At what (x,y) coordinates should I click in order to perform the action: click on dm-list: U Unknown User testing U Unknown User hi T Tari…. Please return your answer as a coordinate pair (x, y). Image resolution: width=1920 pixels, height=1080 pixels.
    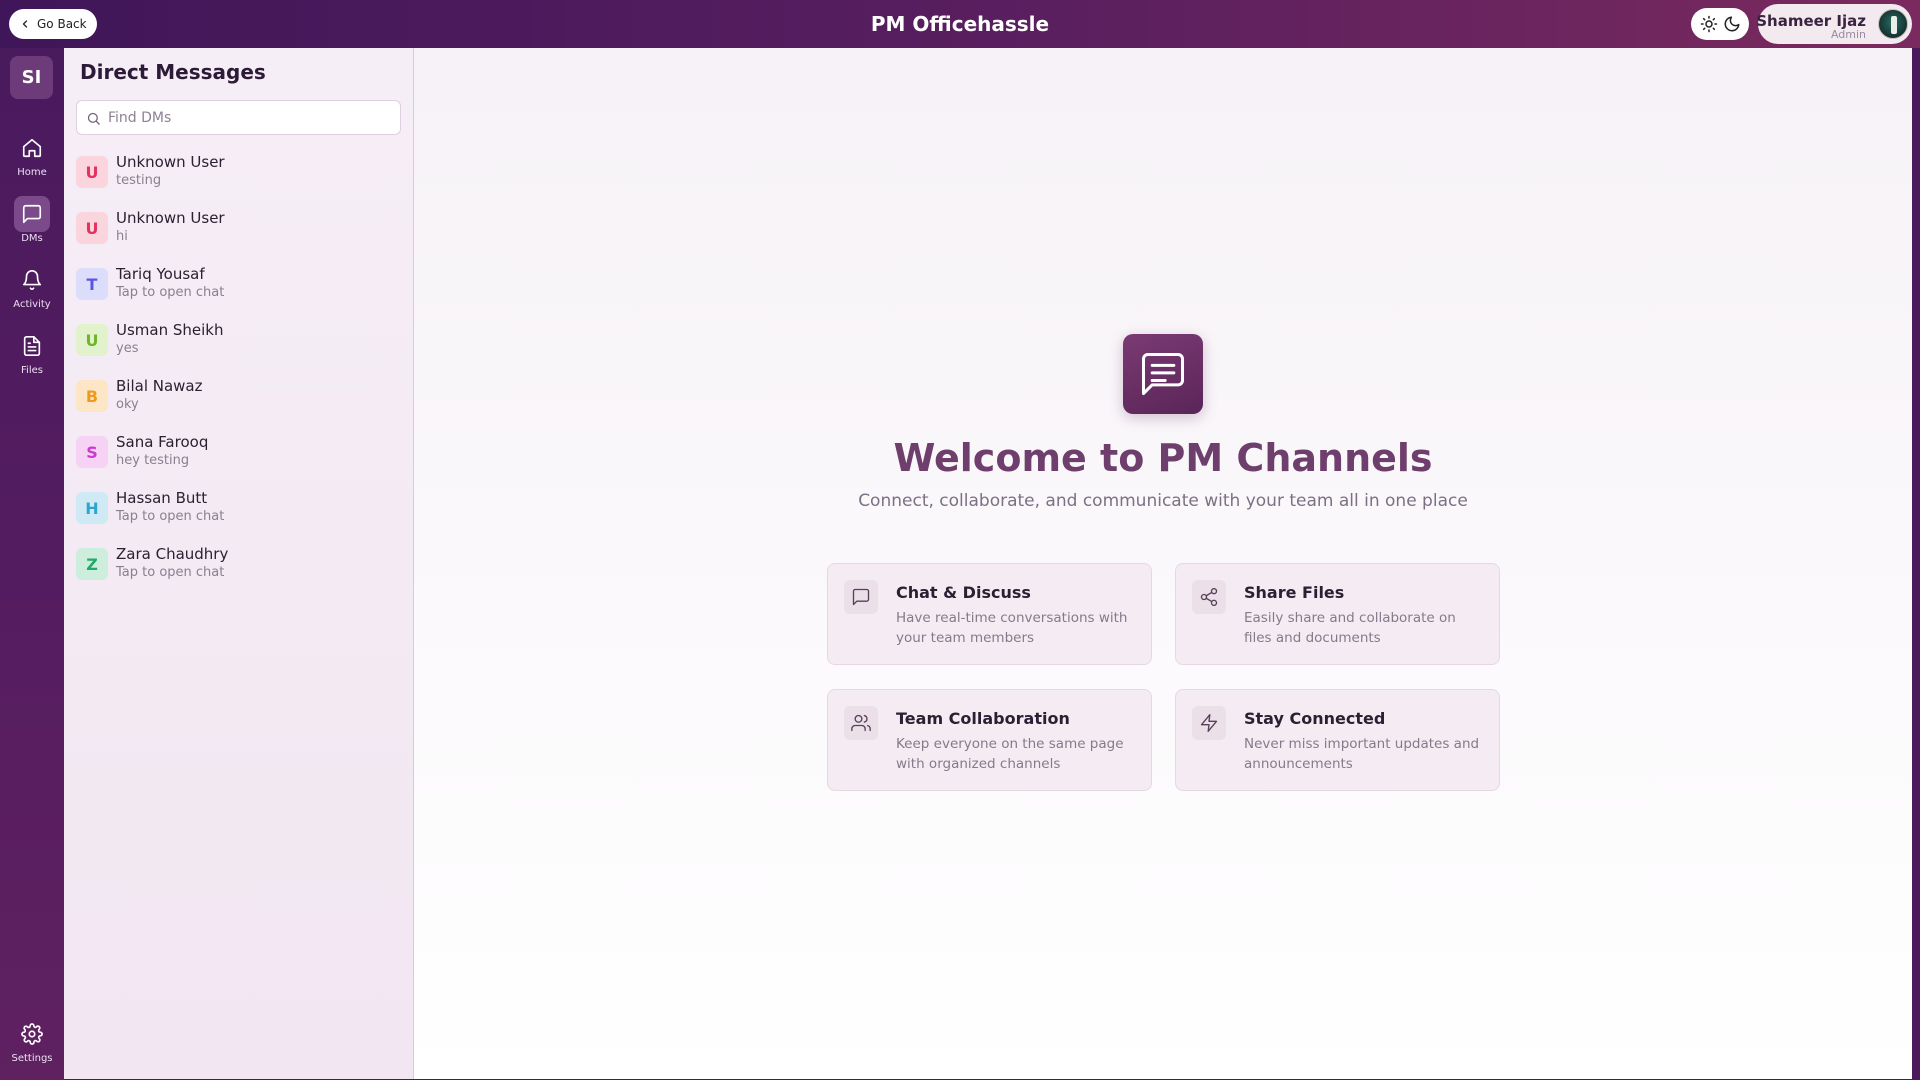
    Looking at the image, I should click on (238, 370).